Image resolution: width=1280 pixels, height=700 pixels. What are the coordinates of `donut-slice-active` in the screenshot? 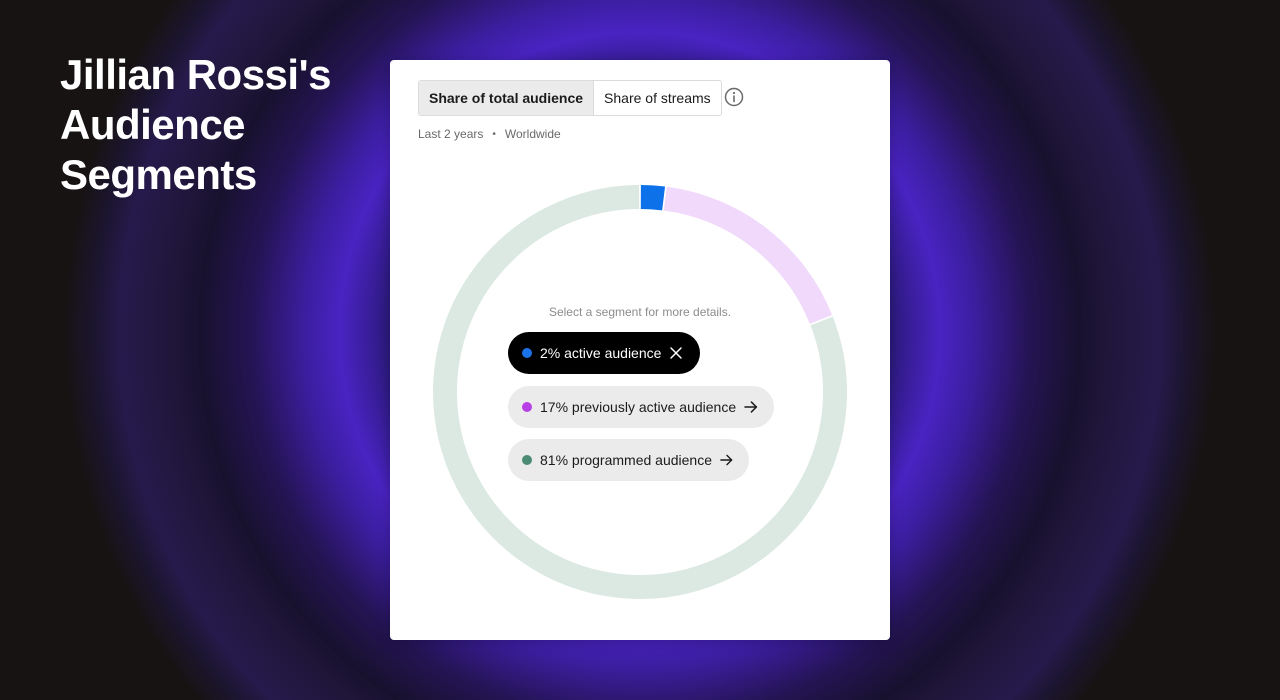 It's located at (653, 198).